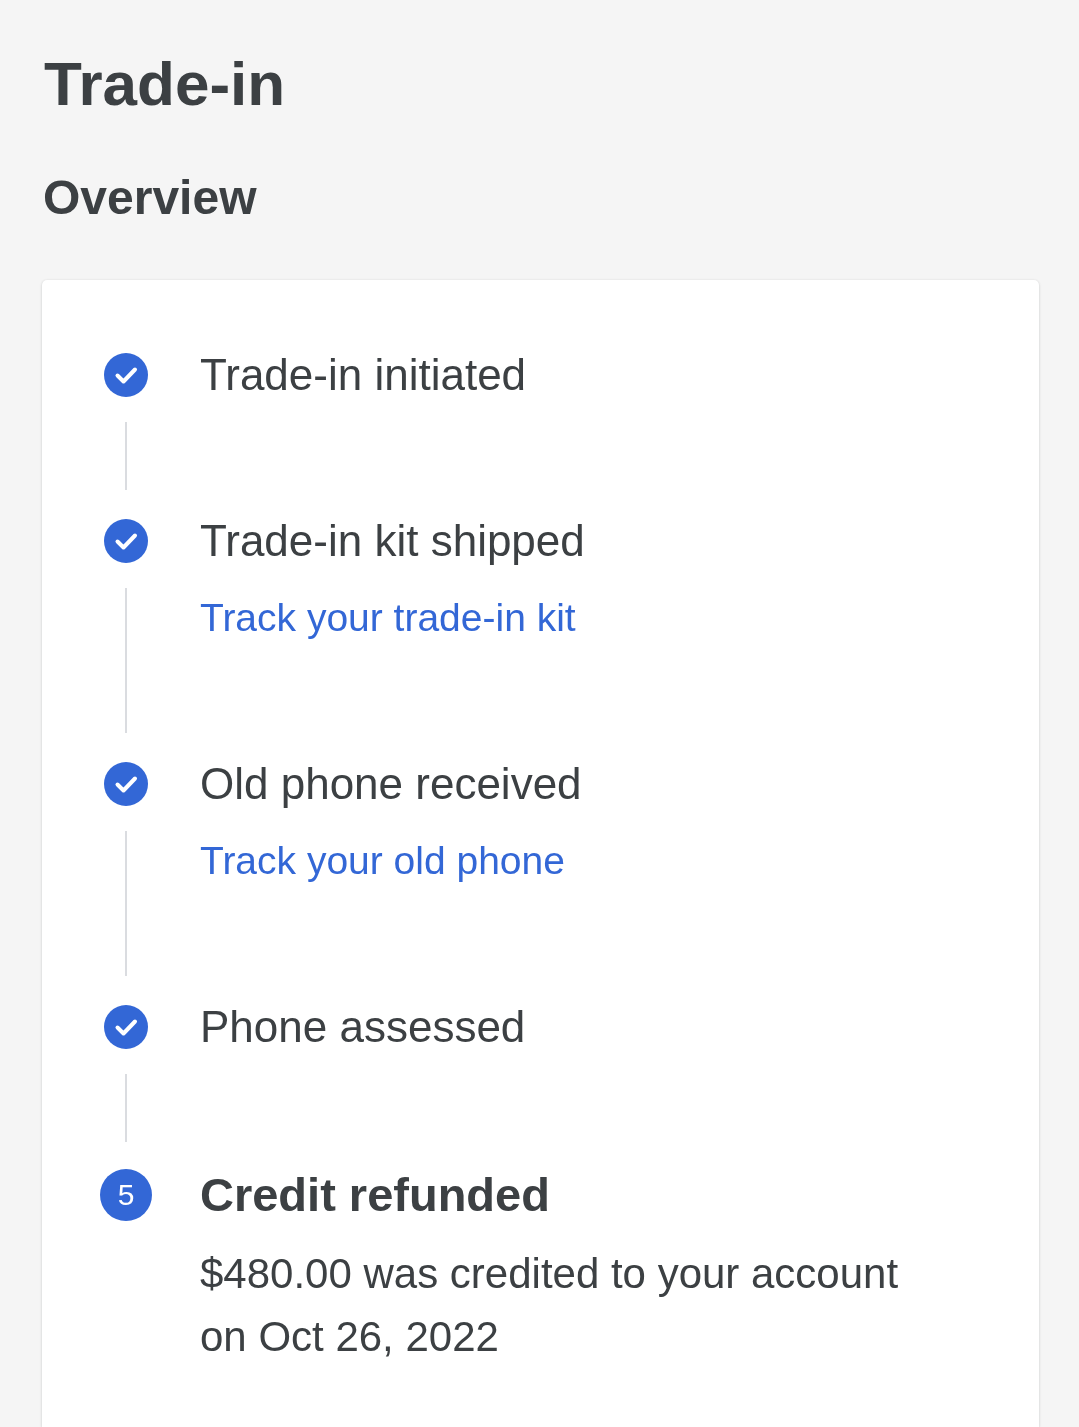  What do you see at coordinates (550, 1305) in the screenshot?
I see `step-description: $480.00 was credited to your account on Oct 26, 2022` at bounding box center [550, 1305].